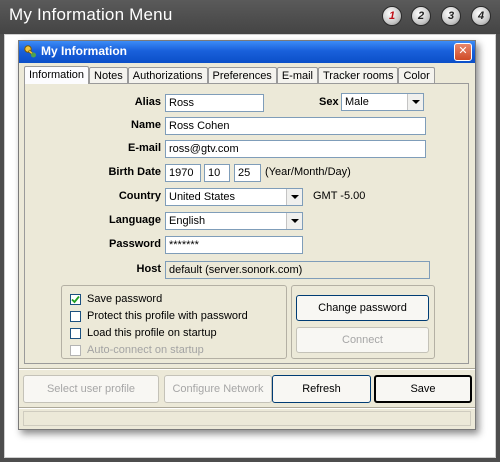  Describe the element at coordinates (242, 75) in the screenshot. I see `tab-preferences: Preferences` at that location.